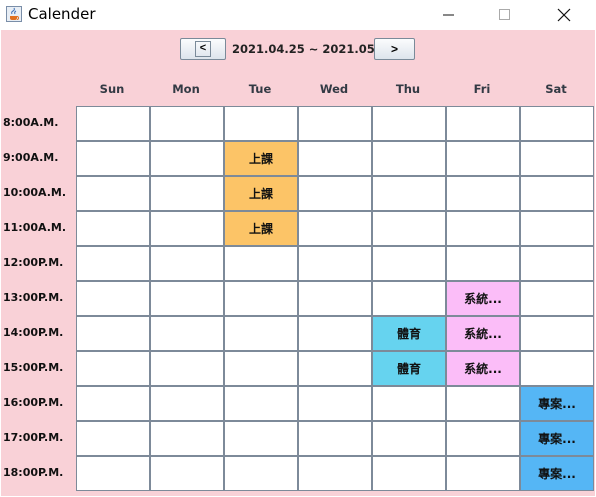 The width and height of the screenshot is (596, 497). Describe the element at coordinates (186, 89) in the screenshot. I see `day-header-mon: Mon` at that location.